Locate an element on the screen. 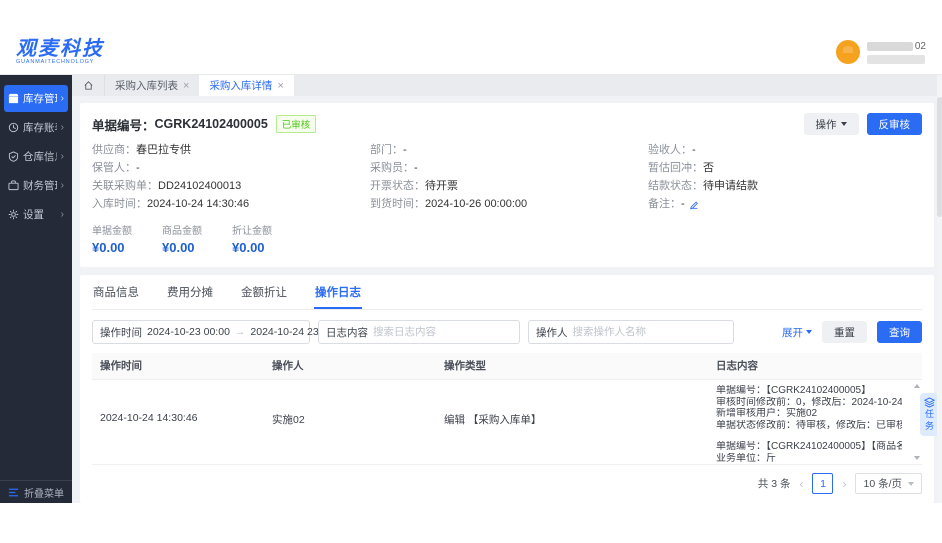 The height and width of the screenshot is (543, 942). tab-purchase-inbound-list: 采购入库列表 × is located at coordinates (151, 85).